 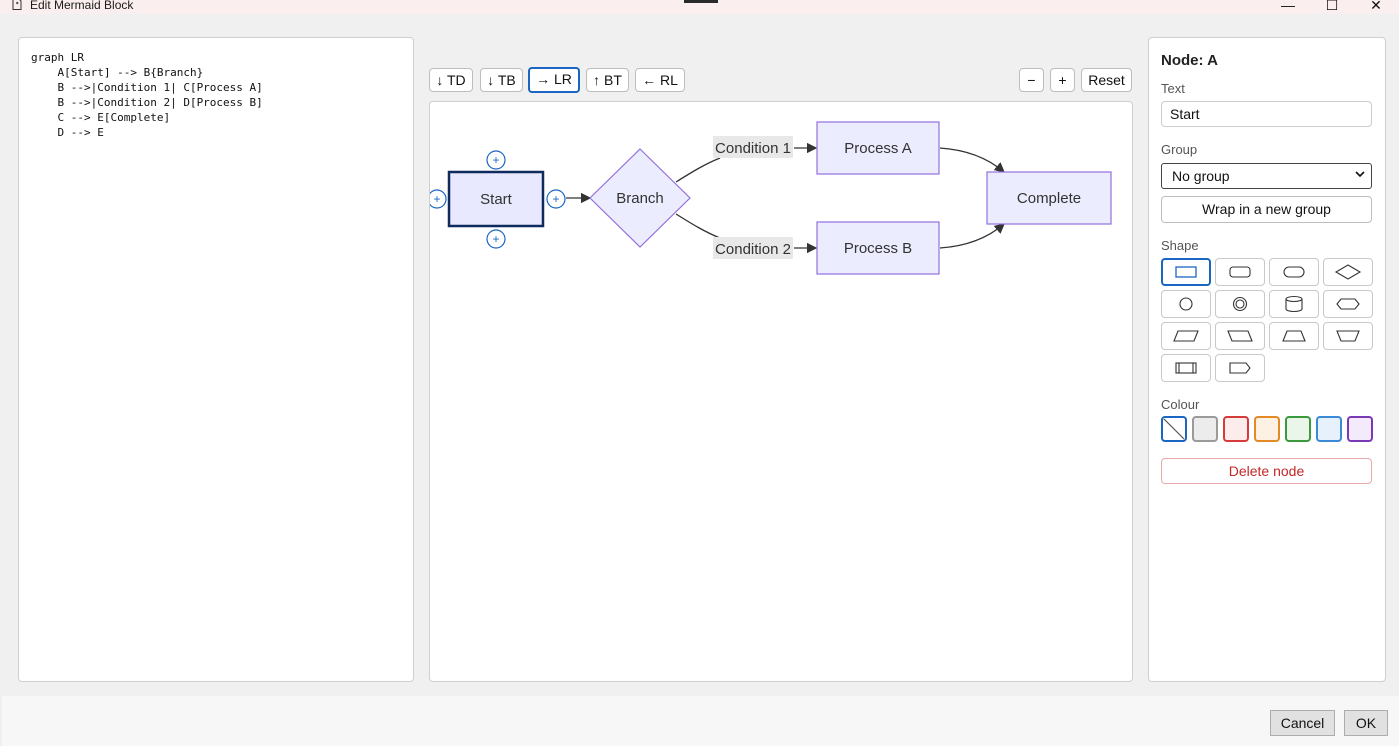 I want to click on node-complete-label: Complete, so click(x=1049, y=198).